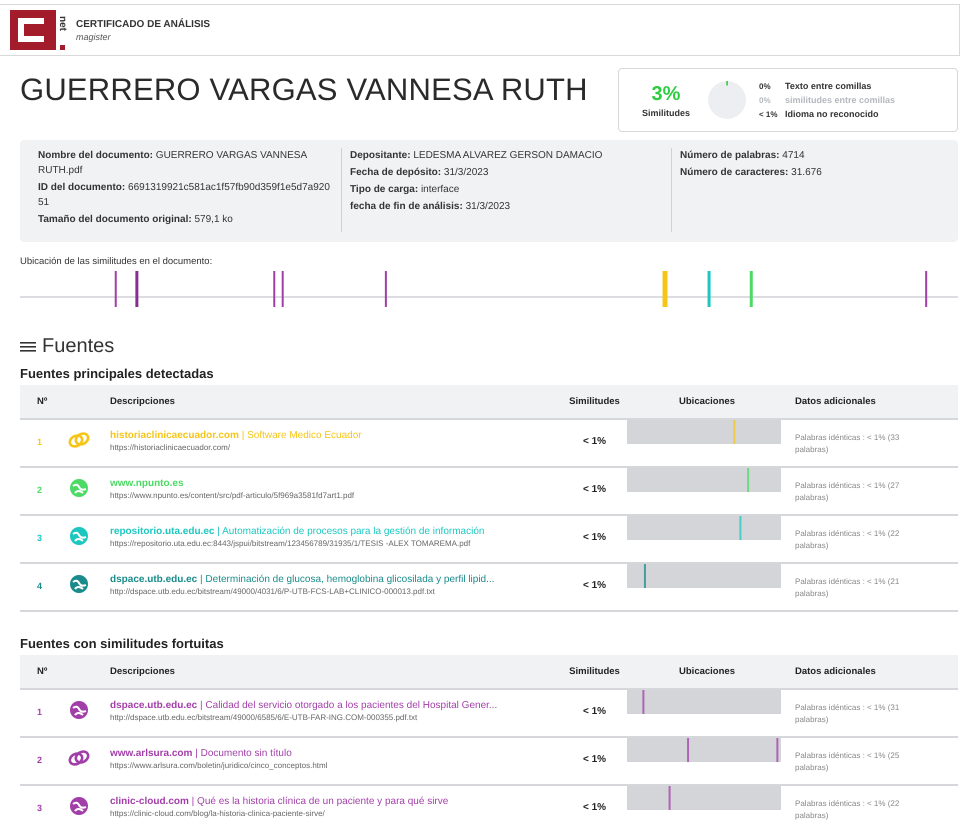 This screenshot has height=829, width=962. What do you see at coordinates (666, 113) in the screenshot?
I see `similarity-label: Similitudes` at bounding box center [666, 113].